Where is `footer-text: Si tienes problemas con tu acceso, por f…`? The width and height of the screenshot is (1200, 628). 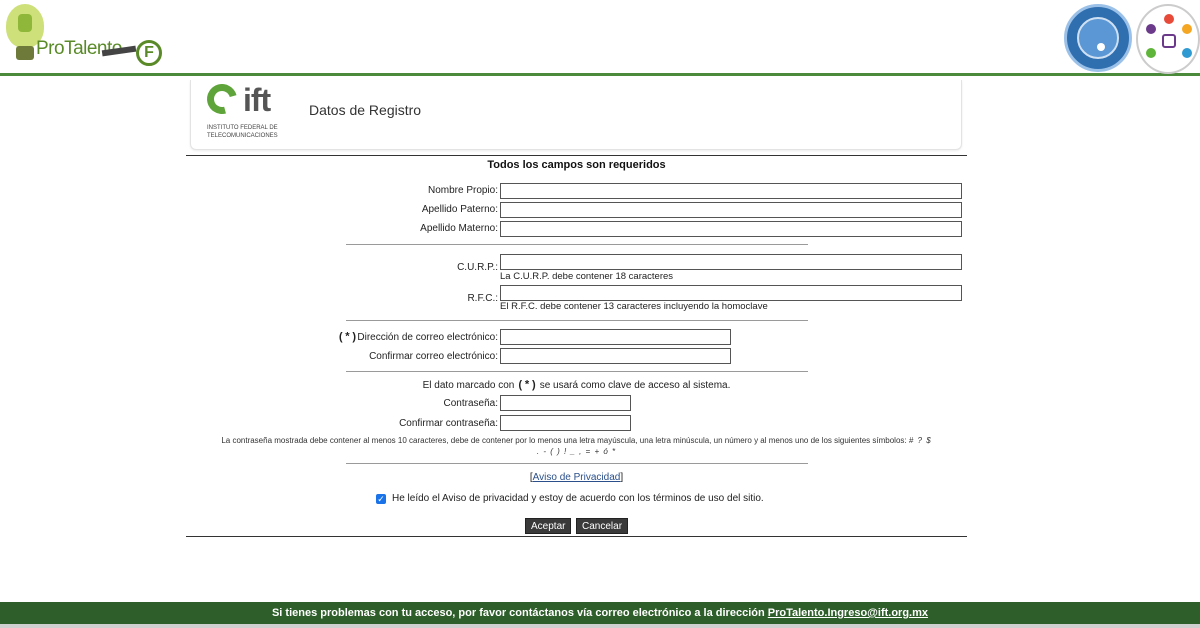
footer-text: Si tienes problemas con tu acceso, por f… is located at coordinates (518, 613).